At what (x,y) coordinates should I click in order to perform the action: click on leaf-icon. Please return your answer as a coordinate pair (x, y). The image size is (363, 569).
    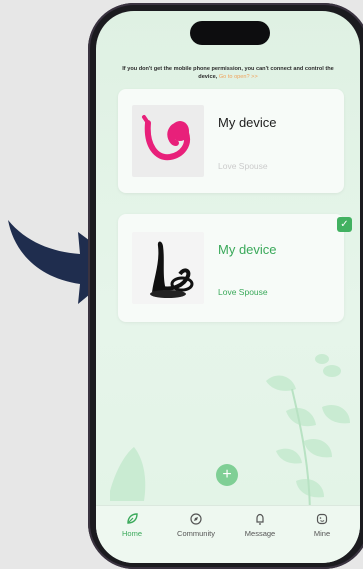
    Looking at the image, I should click on (132, 518).